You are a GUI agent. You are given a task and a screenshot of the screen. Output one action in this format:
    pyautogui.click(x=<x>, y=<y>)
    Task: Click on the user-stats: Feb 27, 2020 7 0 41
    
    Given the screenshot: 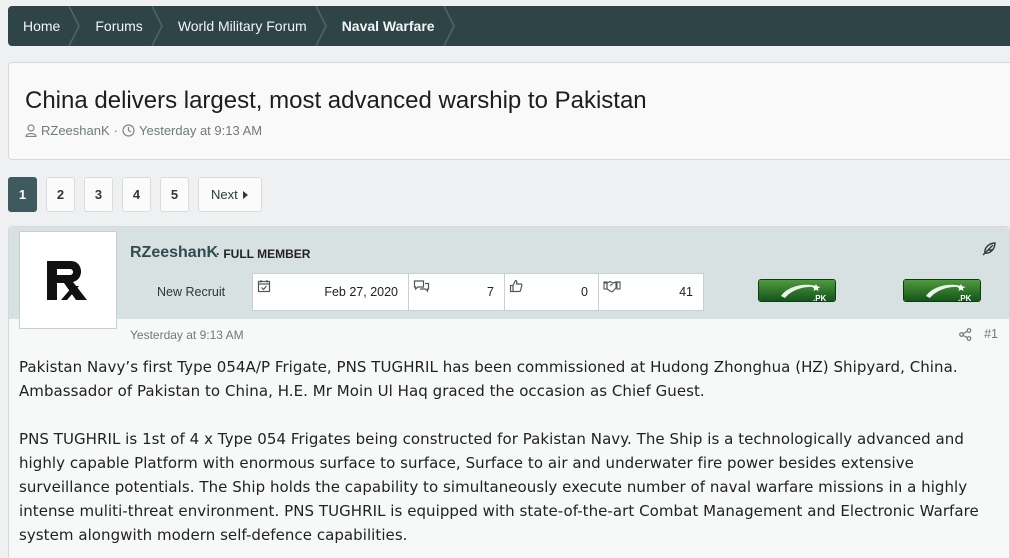 What is the action you would take?
    pyautogui.click(x=478, y=292)
    